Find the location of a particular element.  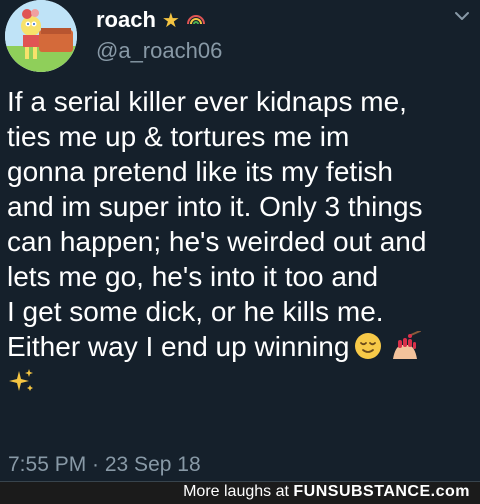

star-icon: ★ is located at coordinates (170, 20).